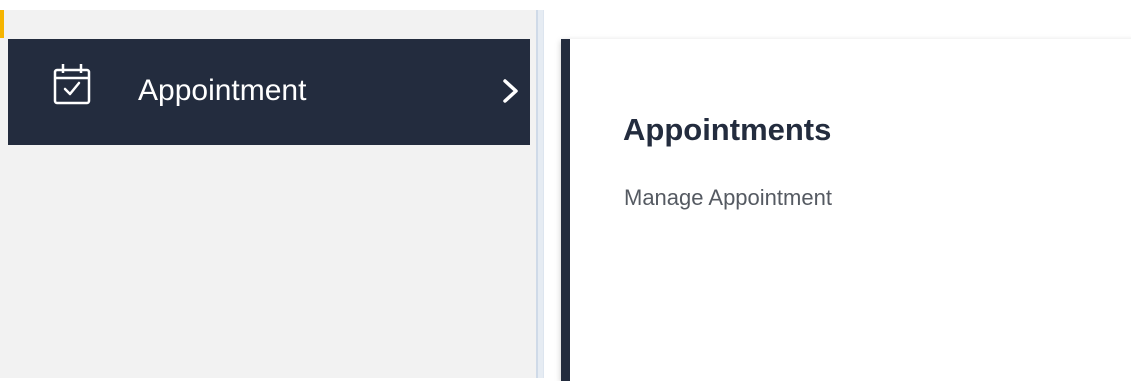 The height and width of the screenshot is (381, 1131). What do you see at coordinates (540, 194) in the screenshot?
I see `panel-divider` at bounding box center [540, 194].